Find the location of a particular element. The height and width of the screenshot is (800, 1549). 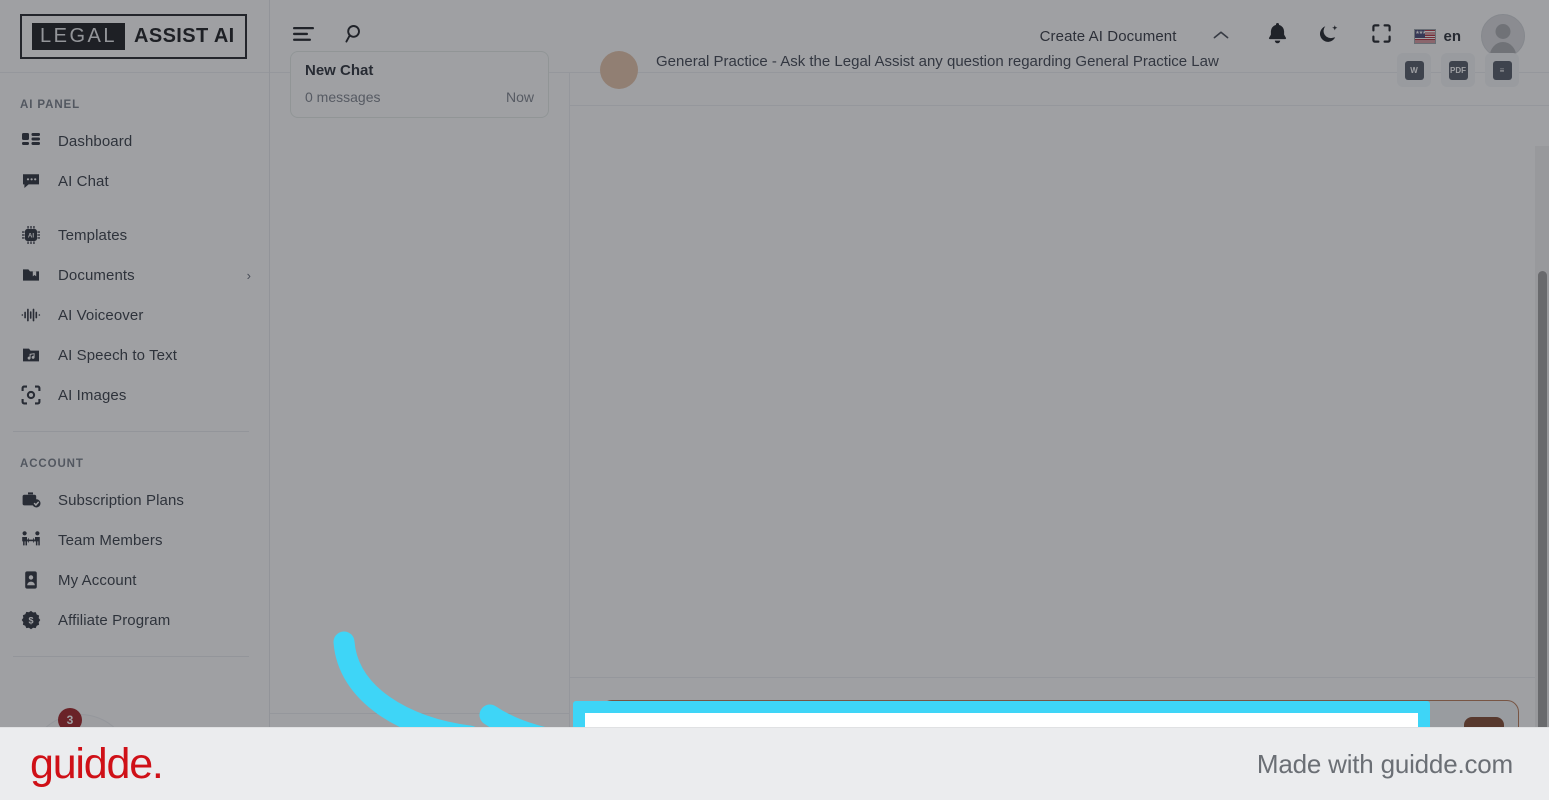

create-ai-document-button: Create AI Document is located at coordinates (1108, 36).